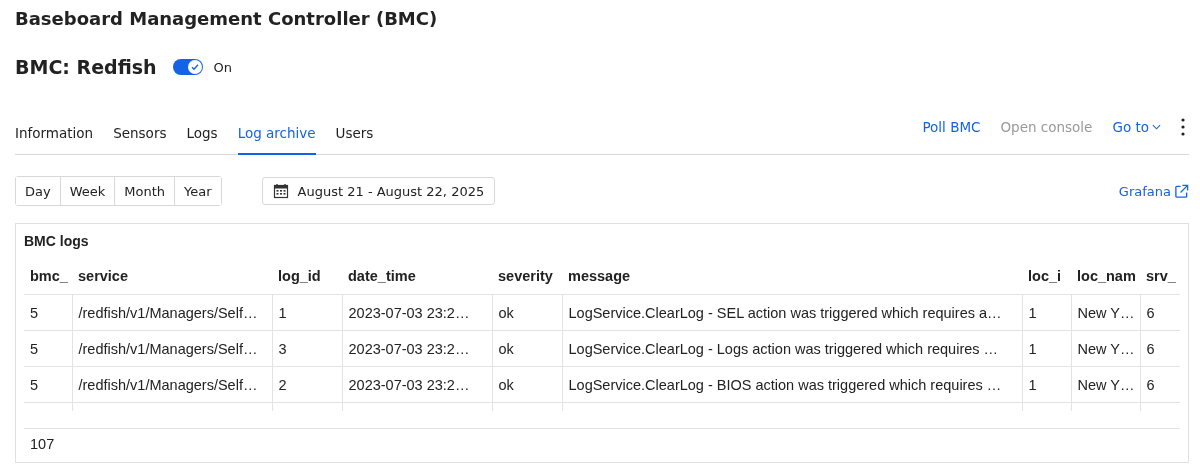  I want to click on row-count: 107, so click(602, 443).